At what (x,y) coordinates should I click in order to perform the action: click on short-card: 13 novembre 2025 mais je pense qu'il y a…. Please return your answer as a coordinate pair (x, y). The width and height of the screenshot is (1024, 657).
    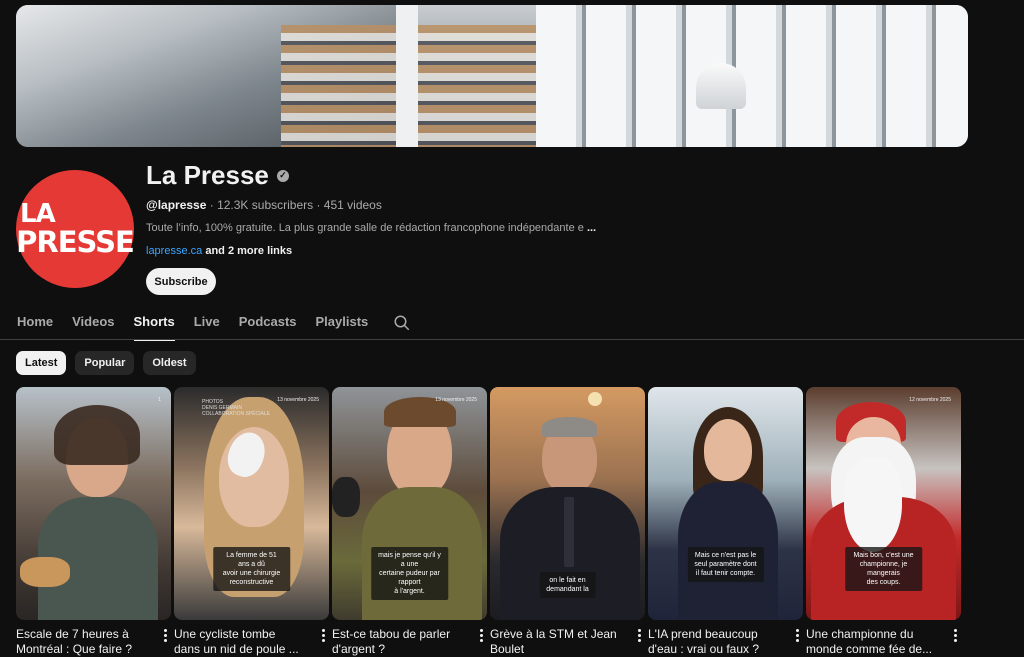
    Looking at the image, I should click on (409, 522).